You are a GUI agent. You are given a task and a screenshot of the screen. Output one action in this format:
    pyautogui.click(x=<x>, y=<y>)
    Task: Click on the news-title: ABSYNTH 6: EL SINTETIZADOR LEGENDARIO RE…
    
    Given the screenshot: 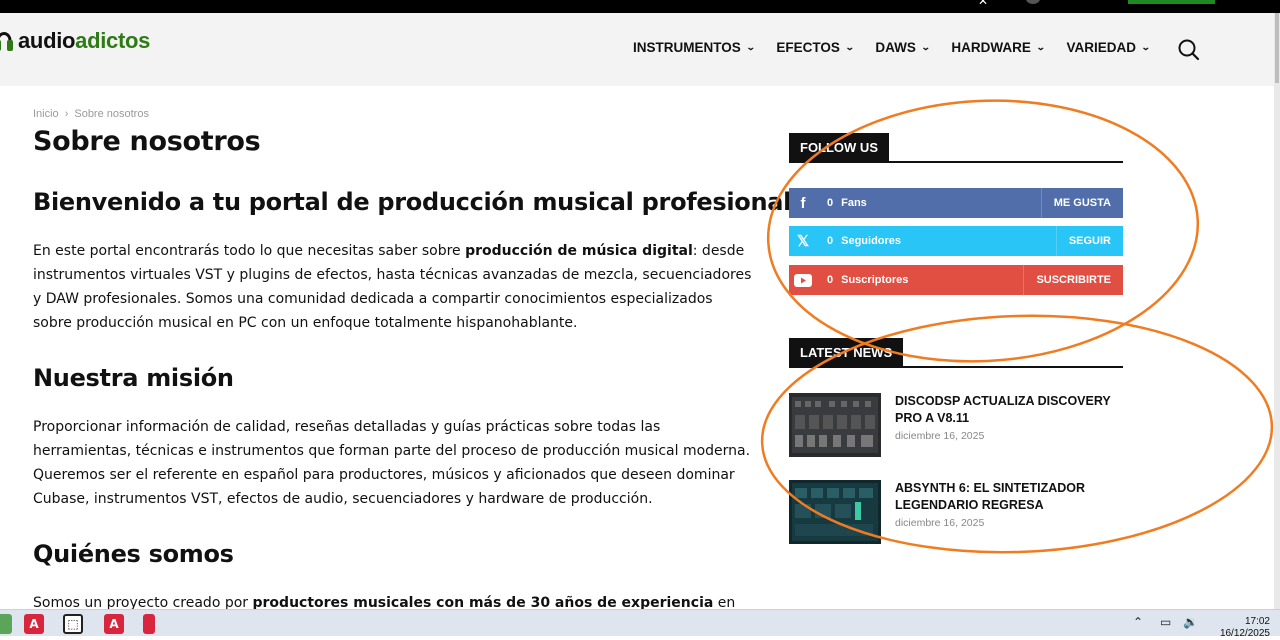 What is the action you would take?
    pyautogui.click(x=1010, y=497)
    